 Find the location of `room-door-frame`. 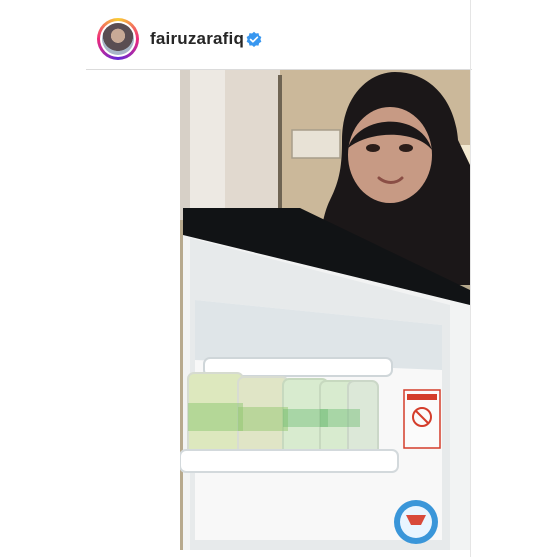

room-door-frame is located at coordinates (207, 145).